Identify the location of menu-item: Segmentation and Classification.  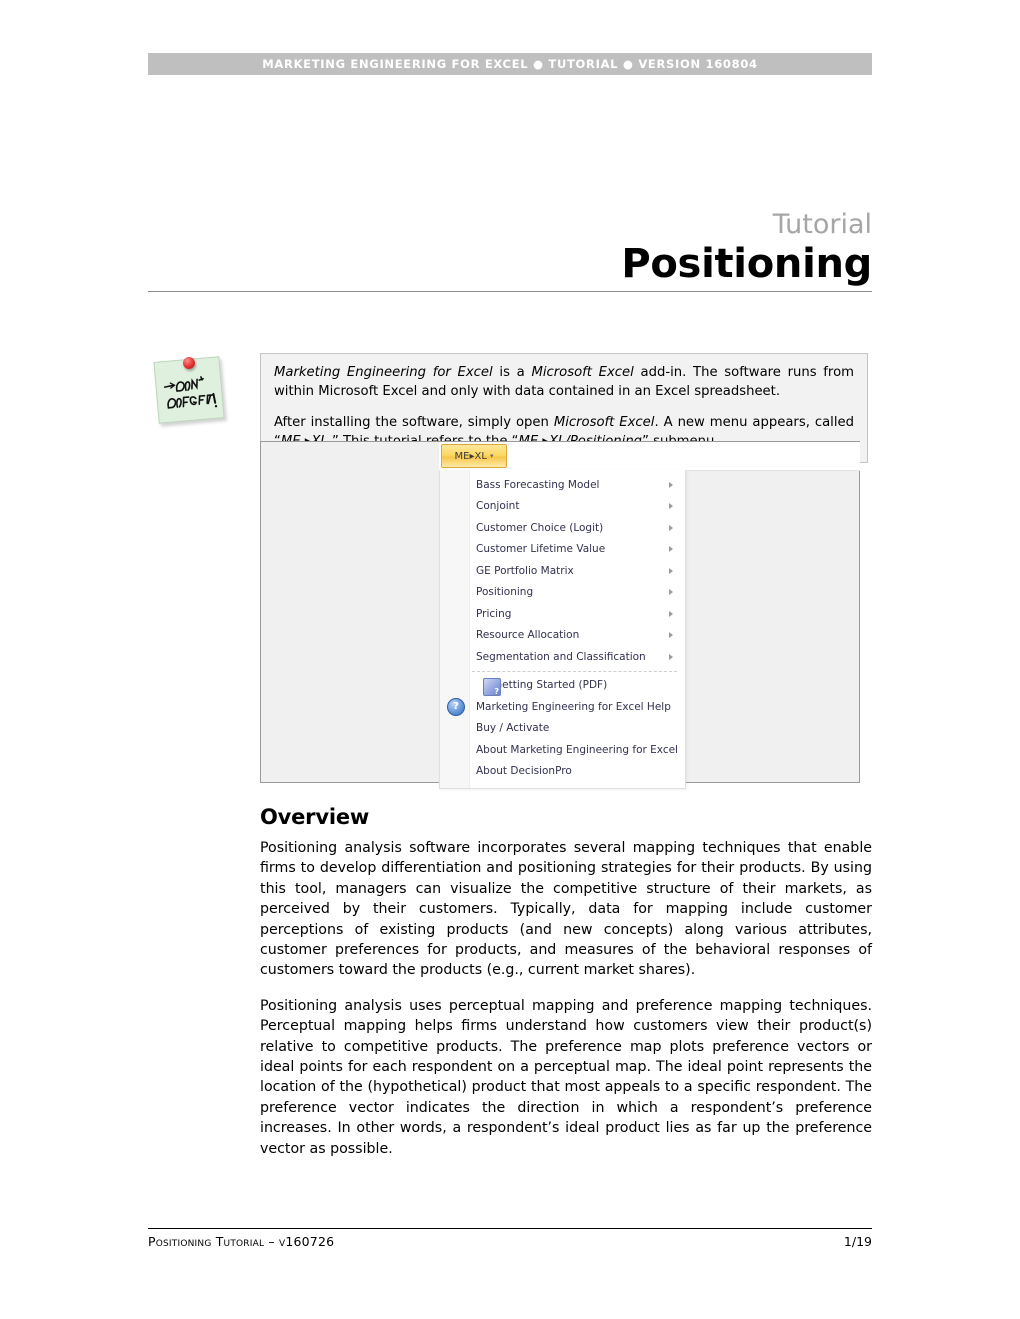
(562, 657).